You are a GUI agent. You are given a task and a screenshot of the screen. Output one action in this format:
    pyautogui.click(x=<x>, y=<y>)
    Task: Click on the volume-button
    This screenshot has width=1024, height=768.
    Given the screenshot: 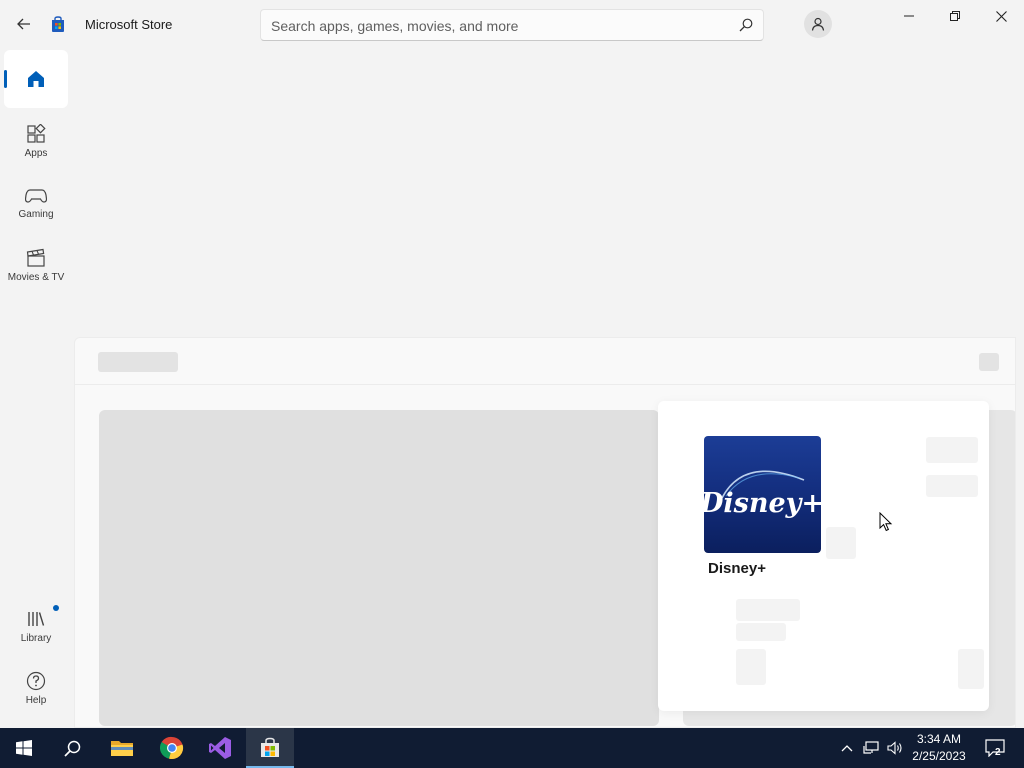 What is the action you would take?
    pyautogui.click(x=895, y=748)
    